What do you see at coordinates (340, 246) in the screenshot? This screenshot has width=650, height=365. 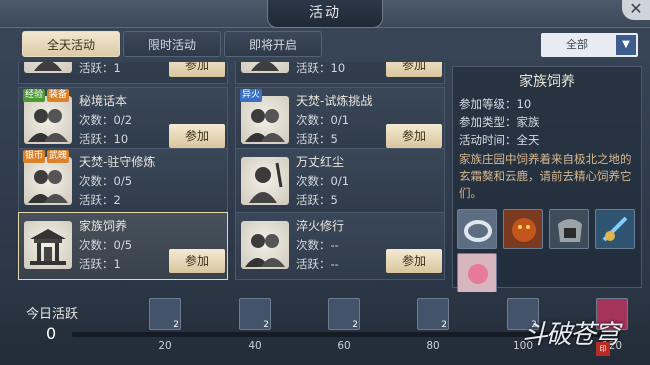 I see `activity-card-cuihuo: 淬火修行 次数：-- 活跃：-- 参加` at bounding box center [340, 246].